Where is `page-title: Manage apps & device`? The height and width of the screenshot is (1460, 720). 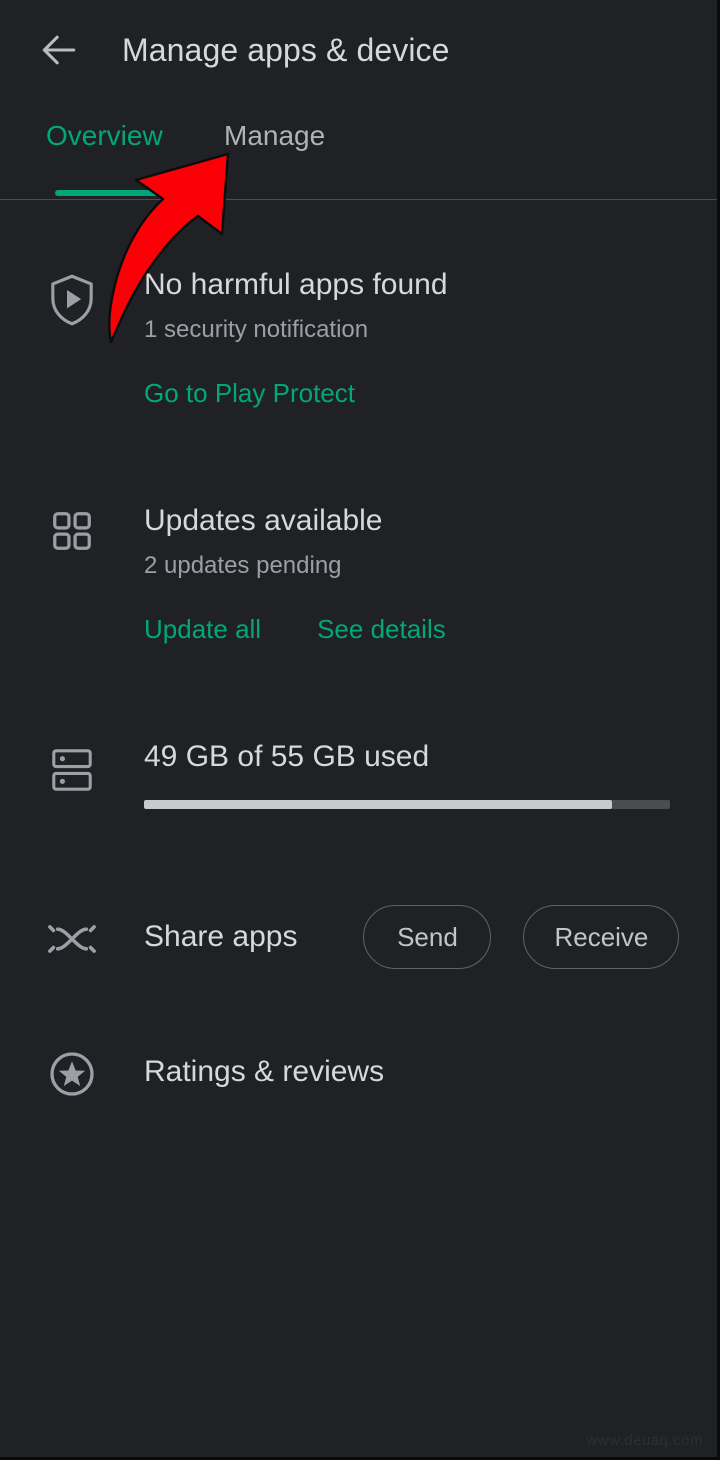 page-title: Manage apps & device is located at coordinates (286, 49).